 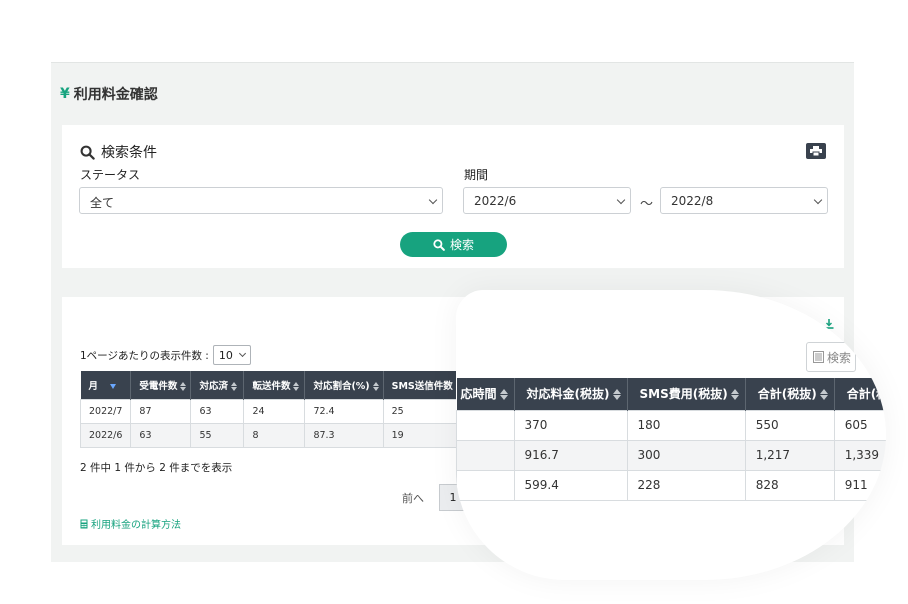 I want to click on status-select: 全て, so click(x=261, y=200).